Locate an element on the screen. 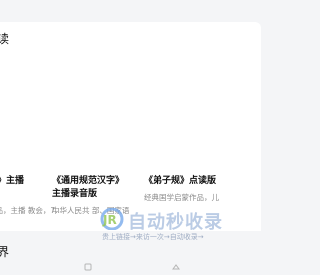  book-title-line: 《通用规范汉字》 is located at coordinates (88, 181).